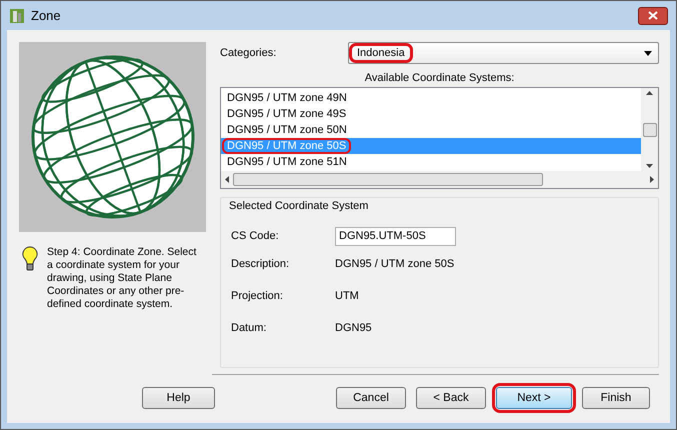  What do you see at coordinates (431, 130) in the screenshot?
I see `list-item: DGN95 / UTM zone 50N` at bounding box center [431, 130].